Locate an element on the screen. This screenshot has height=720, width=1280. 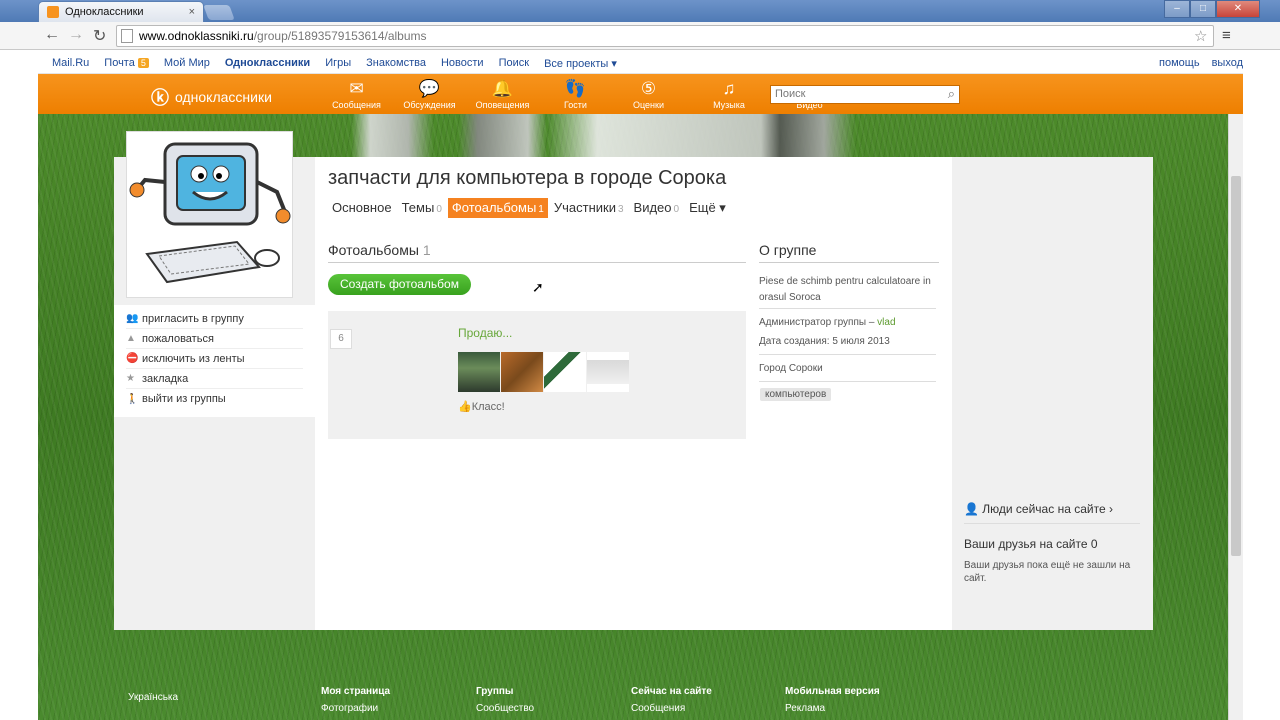
report-group: ▲ пожаловаться is located at coordinates (214, 339).